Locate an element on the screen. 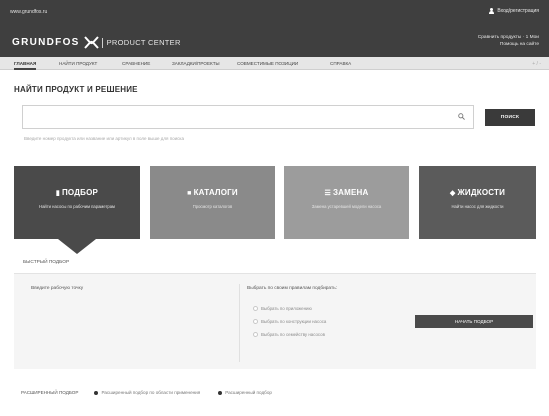  brand-logo: GRUNDFOS PRODUCT CENTER is located at coordinates (96, 42).